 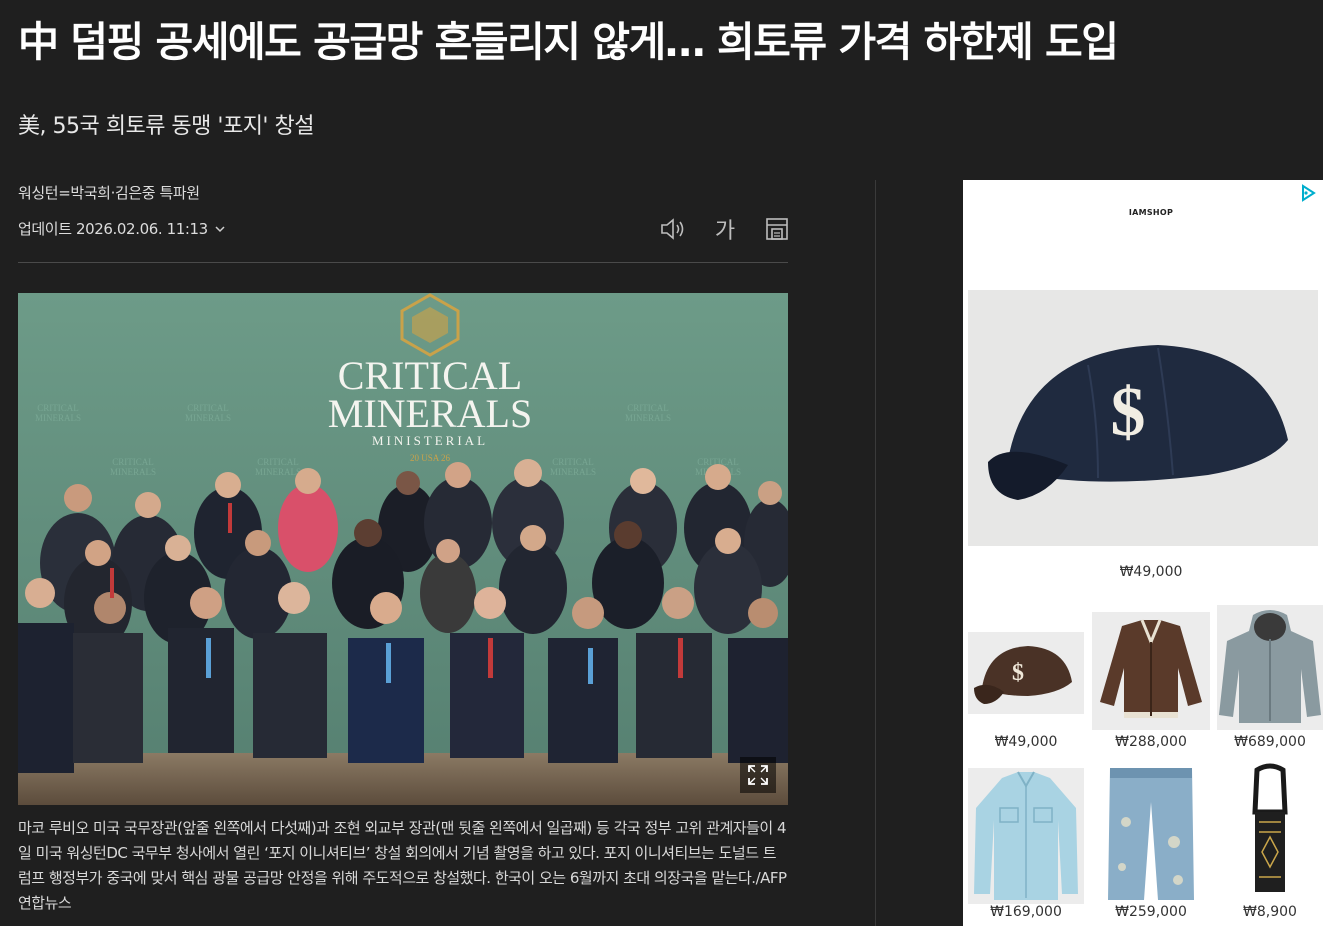 I want to click on ad-main-product-price: ₩49,000, so click(x=1143, y=572).